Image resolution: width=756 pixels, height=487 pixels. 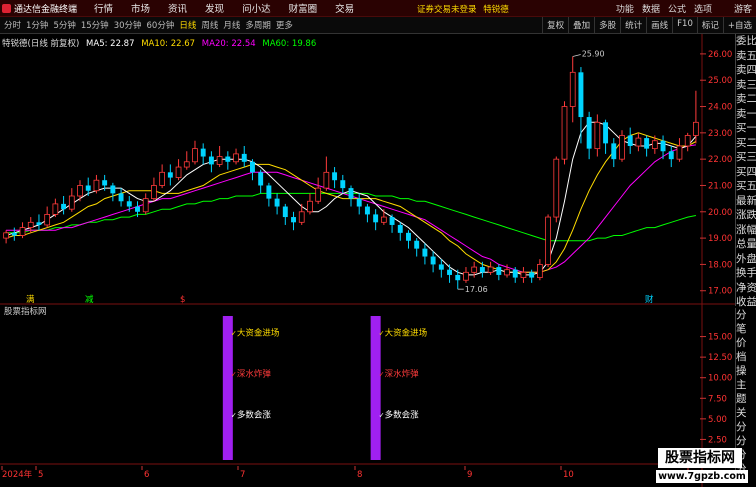 What do you see at coordinates (746, 343) in the screenshot?
I see `side-tab: 价` at bounding box center [746, 343].